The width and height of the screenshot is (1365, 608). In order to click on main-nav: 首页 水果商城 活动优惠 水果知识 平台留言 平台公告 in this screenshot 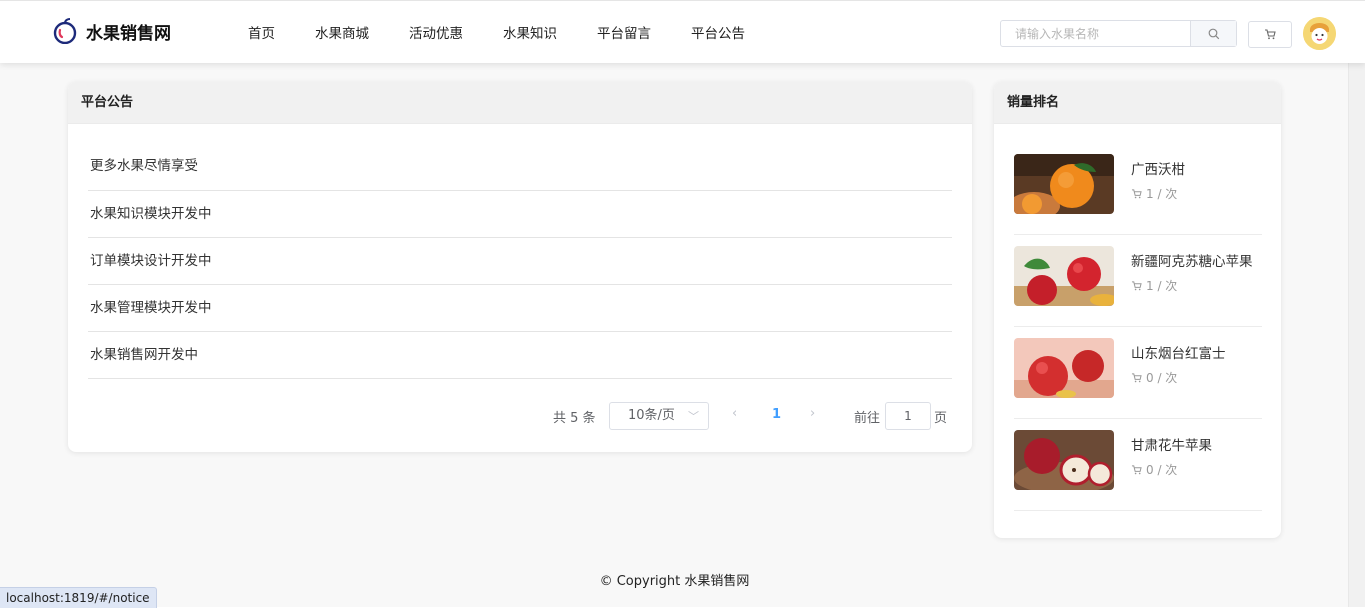, I will do `click(516, 32)`.